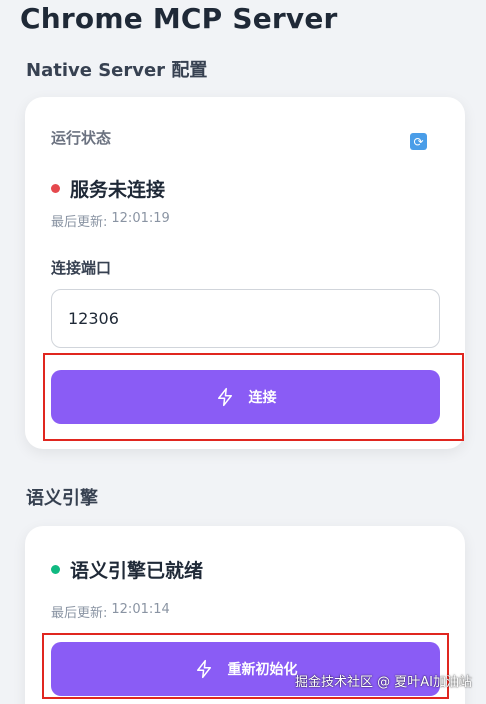 The height and width of the screenshot is (704, 486). I want to click on status-label: 运行状态, so click(81, 138).